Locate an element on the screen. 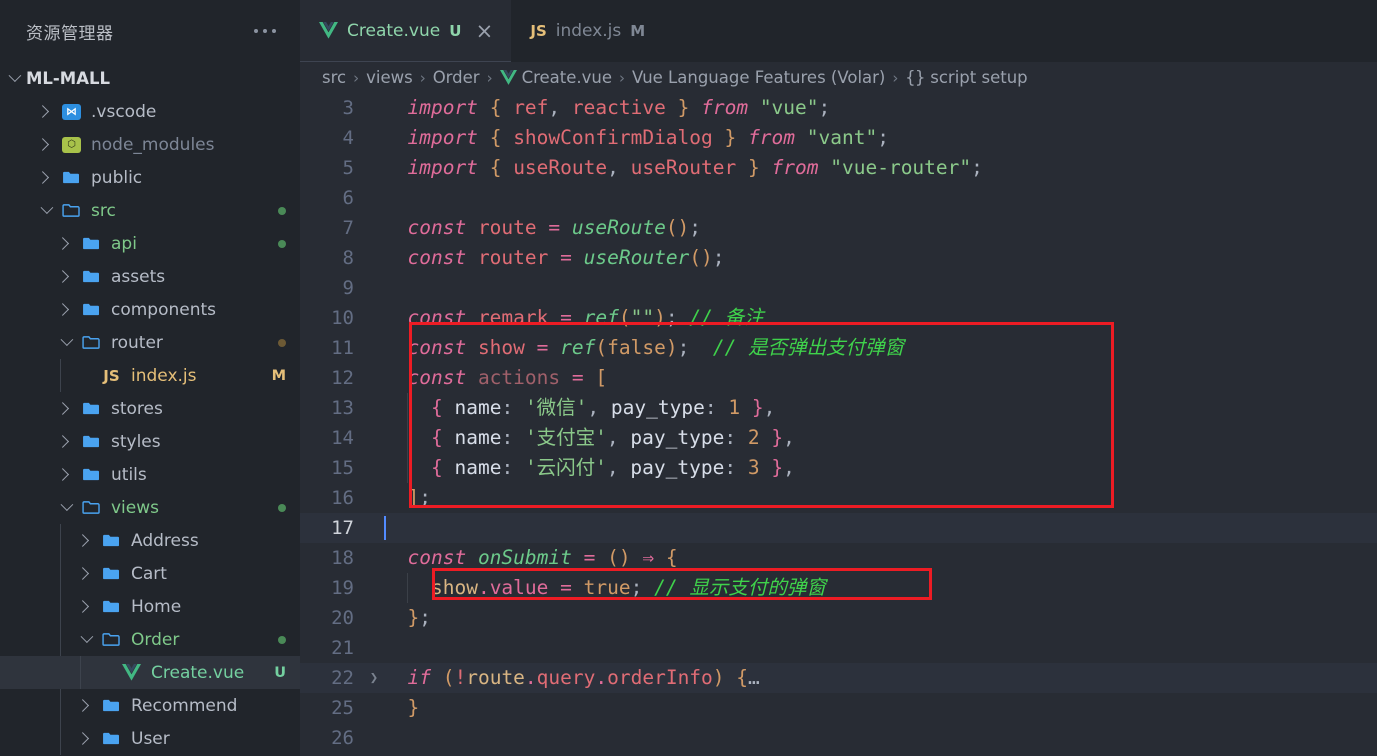 This screenshot has width=1377, height=756. code-line-21: 21 is located at coordinates (838, 648).